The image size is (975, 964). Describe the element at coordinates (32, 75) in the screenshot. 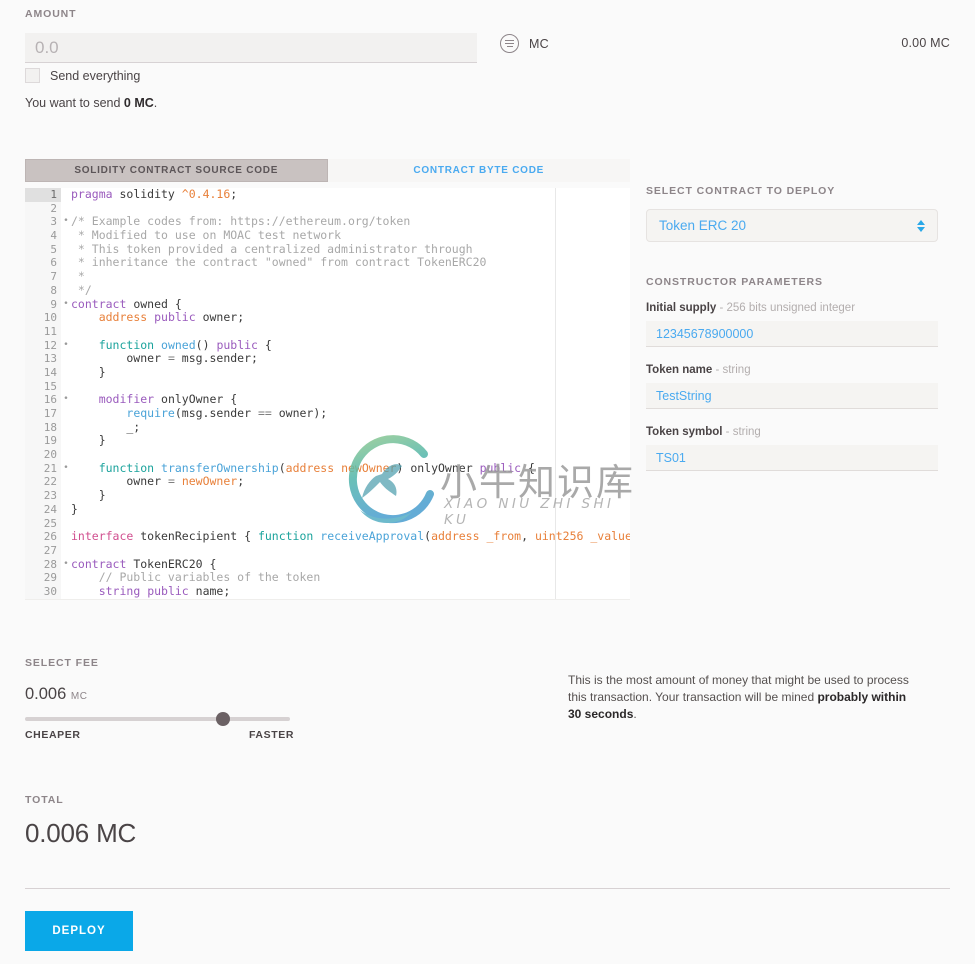

I see `send-everything-checkbox` at that location.